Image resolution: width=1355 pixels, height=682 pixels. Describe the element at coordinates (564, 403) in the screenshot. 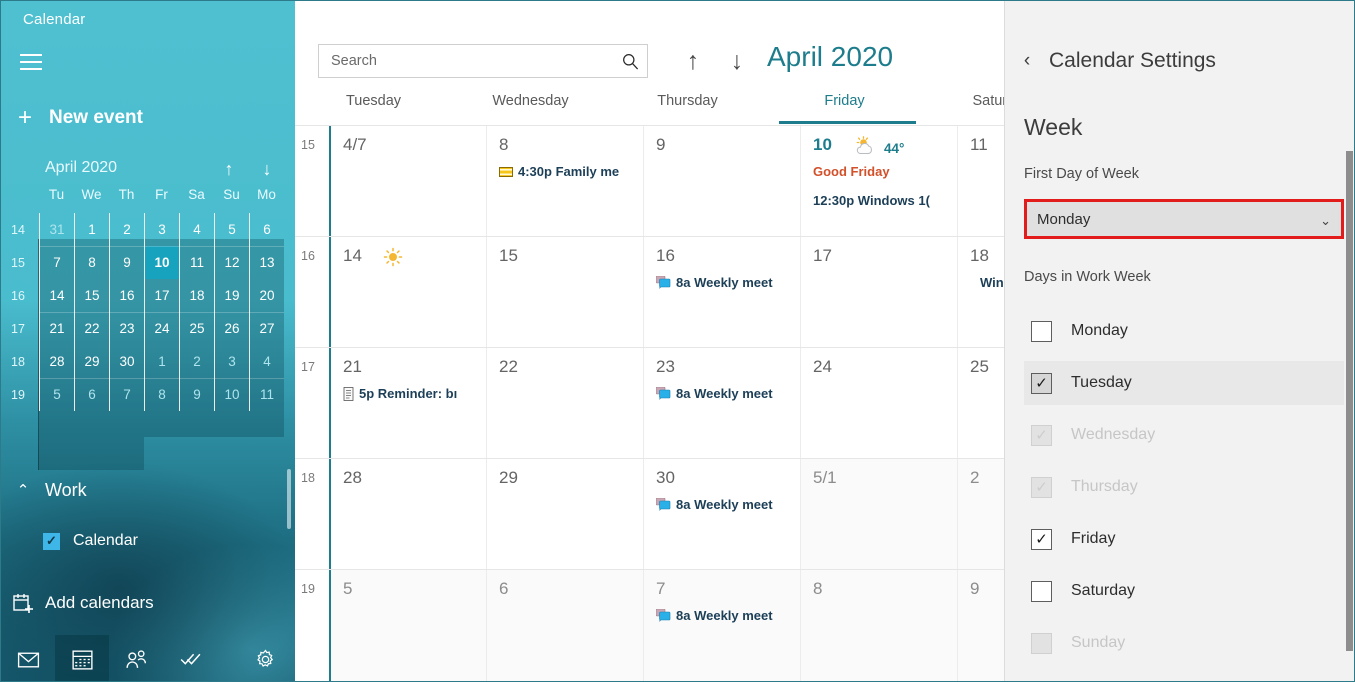

I see `calendar-day-cell: 22` at that location.